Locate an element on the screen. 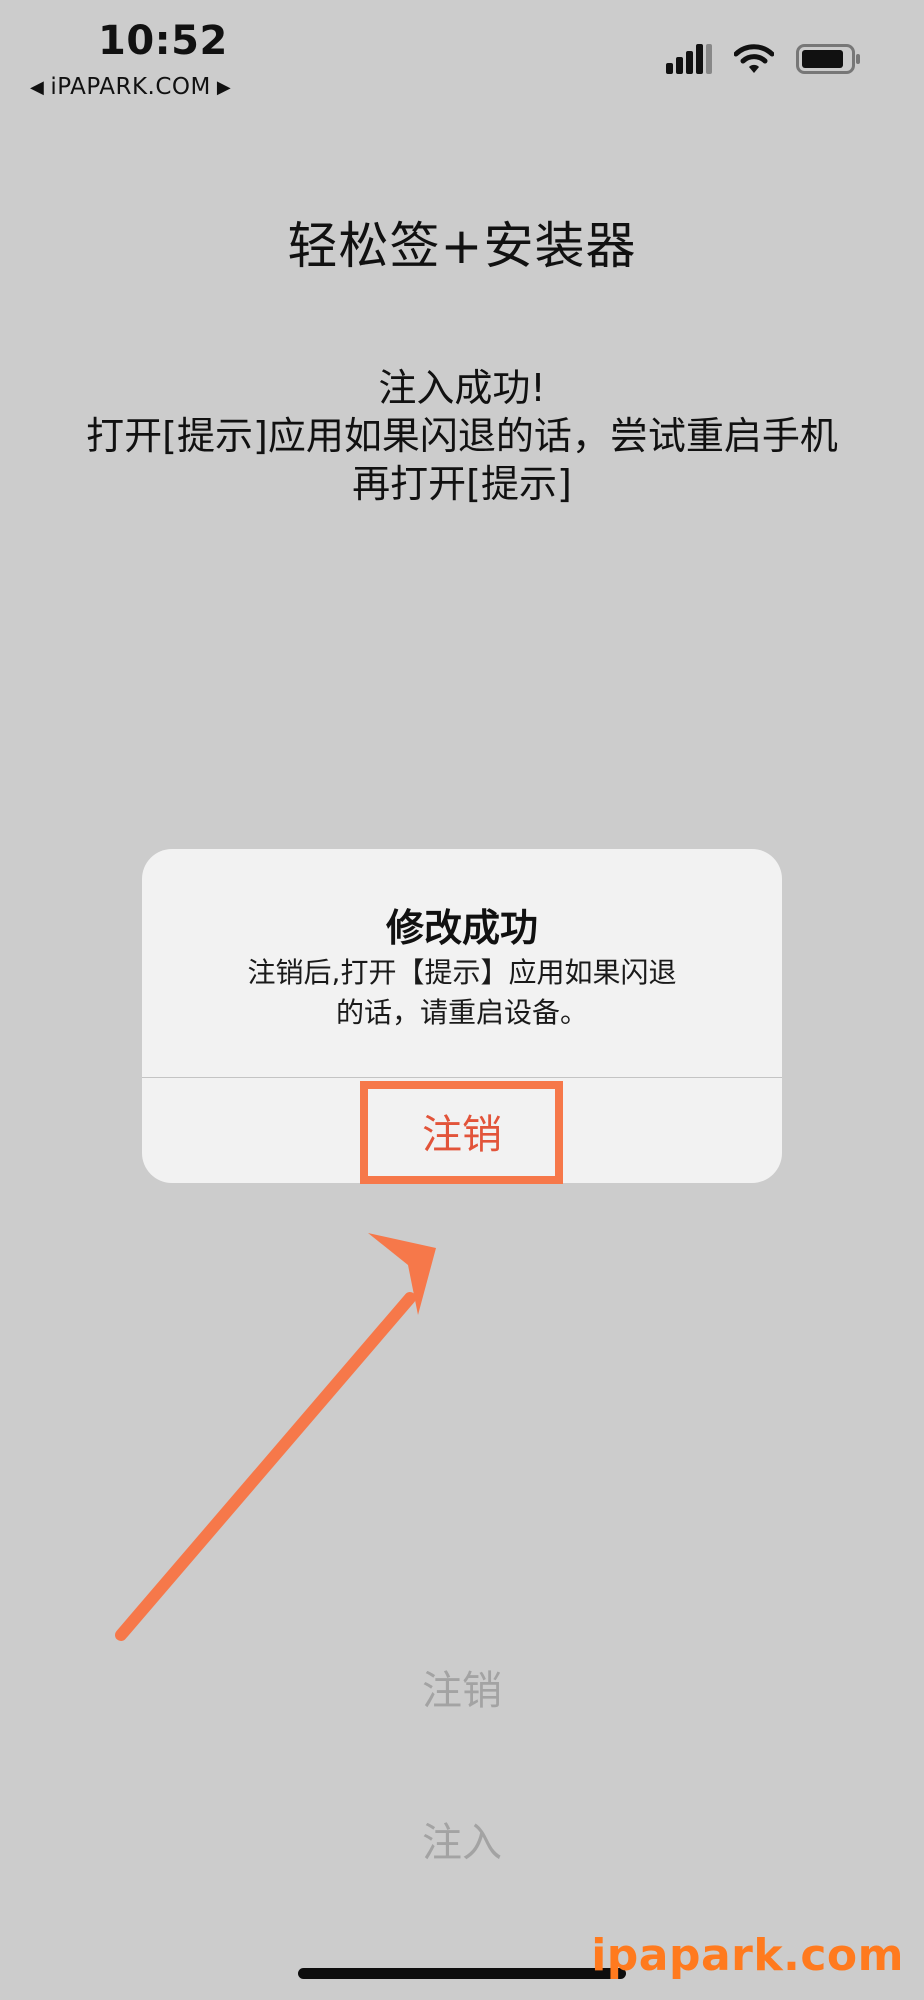 The image size is (924, 2000). home-indicator is located at coordinates (462, 1973).